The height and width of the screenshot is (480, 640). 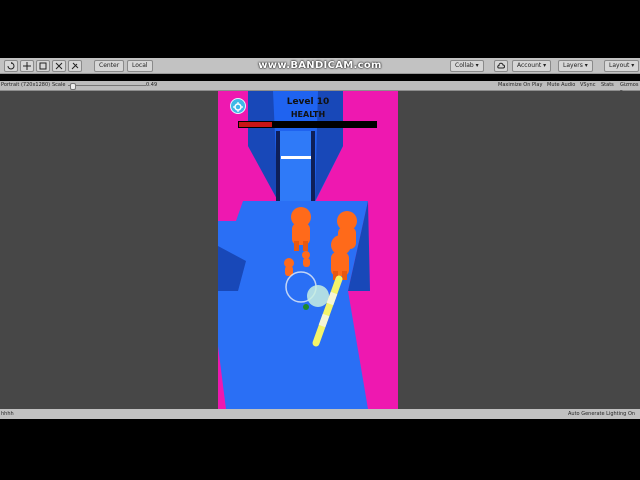 I want to click on hand-tool-button, so click(x=11, y=66).